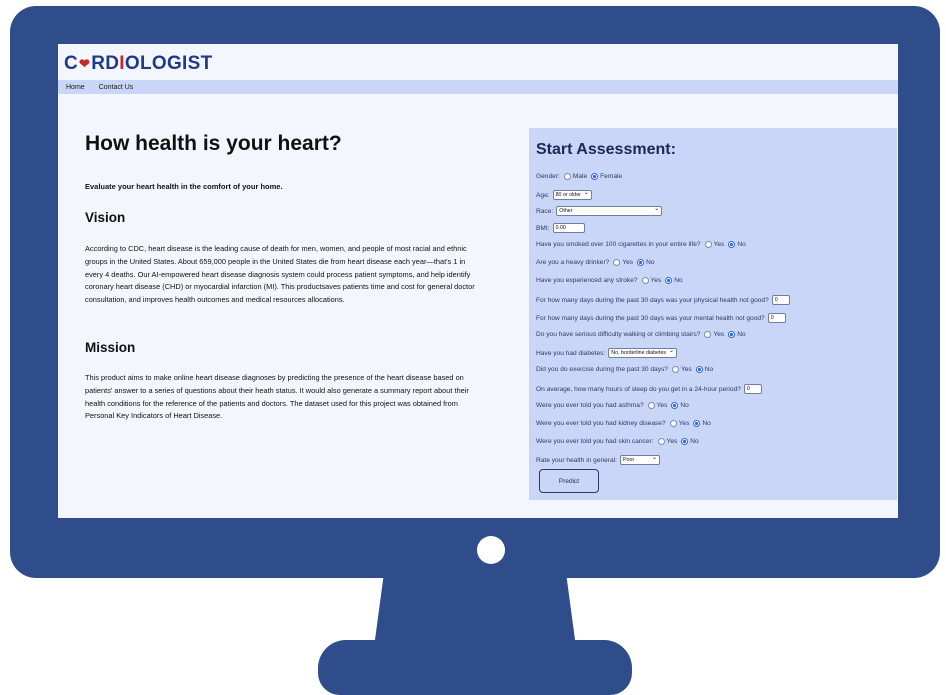 The image size is (946, 695). Describe the element at coordinates (213, 143) in the screenshot. I see `page-title: How health is your heart?` at that location.